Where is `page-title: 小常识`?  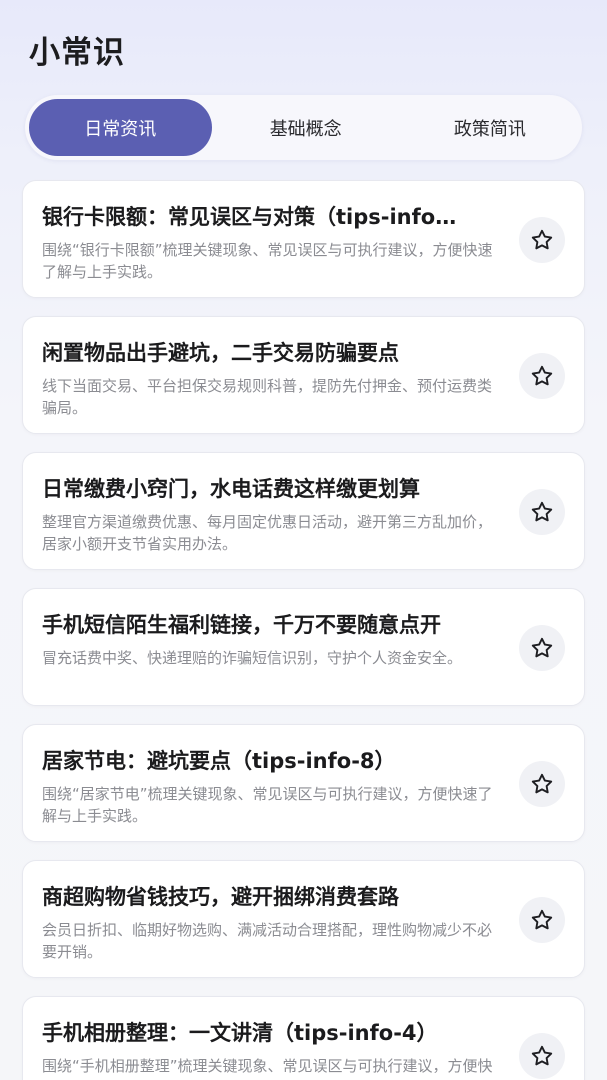 page-title: 小常识 is located at coordinates (77, 53).